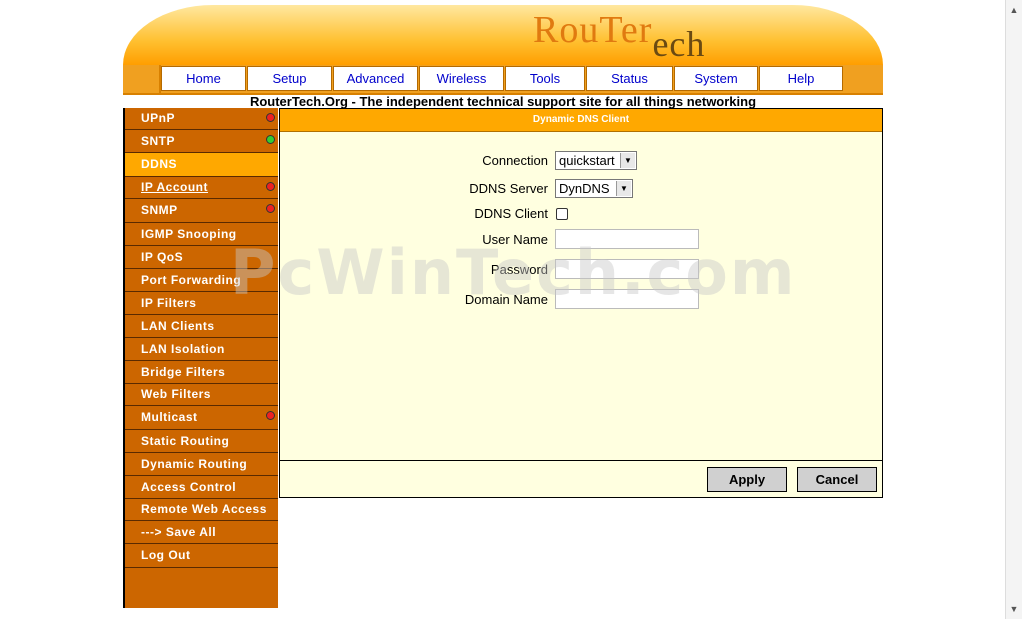 The height and width of the screenshot is (619, 1022). What do you see at coordinates (515, 160) in the screenshot?
I see `connection-label: Connection` at bounding box center [515, 160].